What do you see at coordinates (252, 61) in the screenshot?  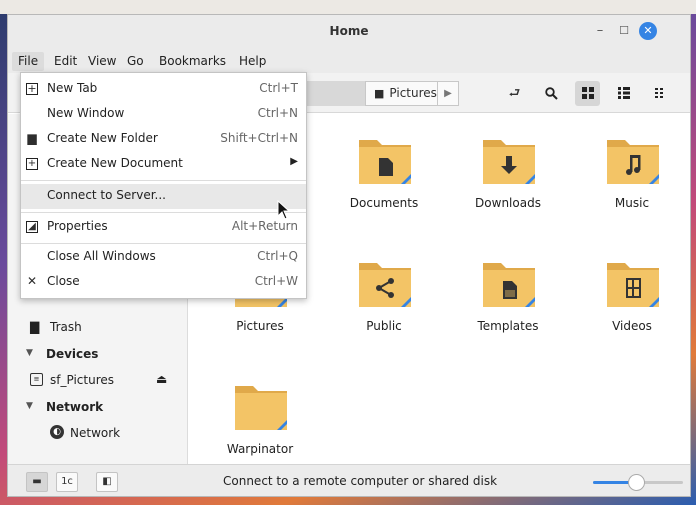 I see `menu-help: Help` at bounding box center [252, 61].